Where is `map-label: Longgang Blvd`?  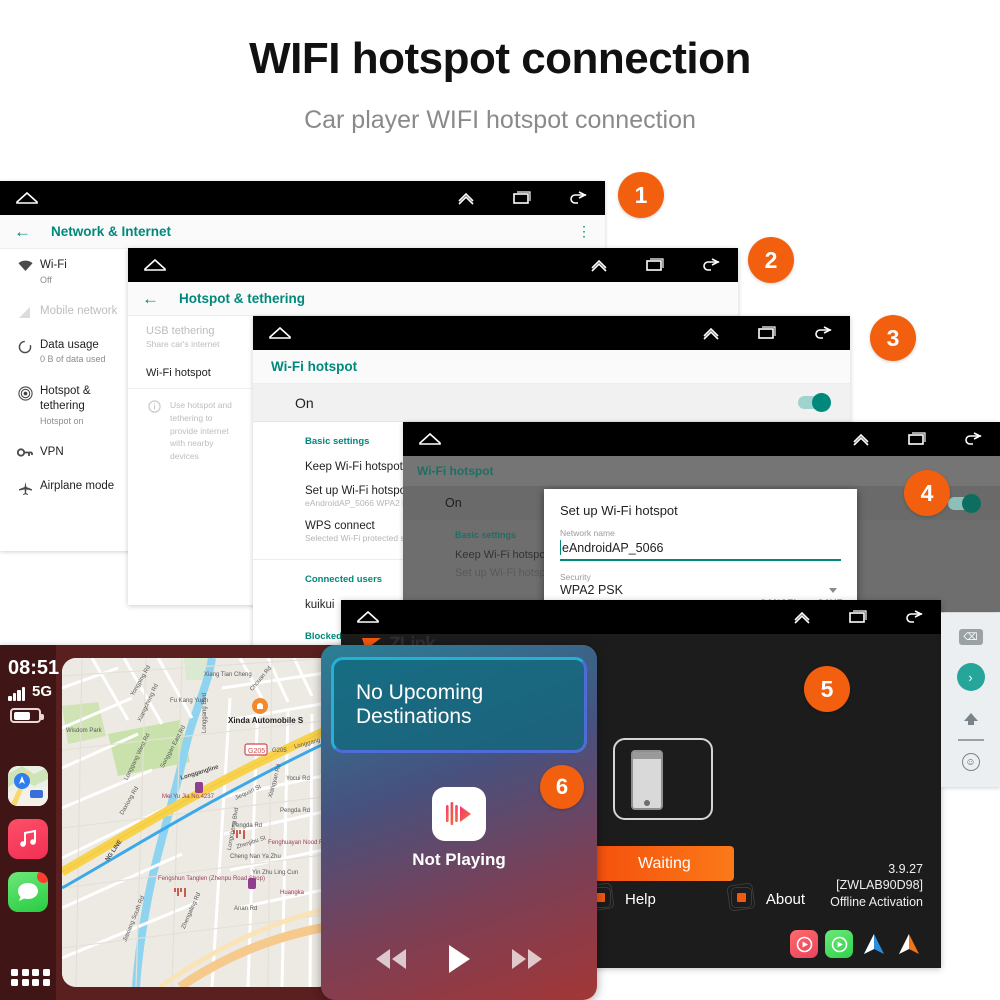 map-label: Longgang Blvd is located at coordinates (205, 713).